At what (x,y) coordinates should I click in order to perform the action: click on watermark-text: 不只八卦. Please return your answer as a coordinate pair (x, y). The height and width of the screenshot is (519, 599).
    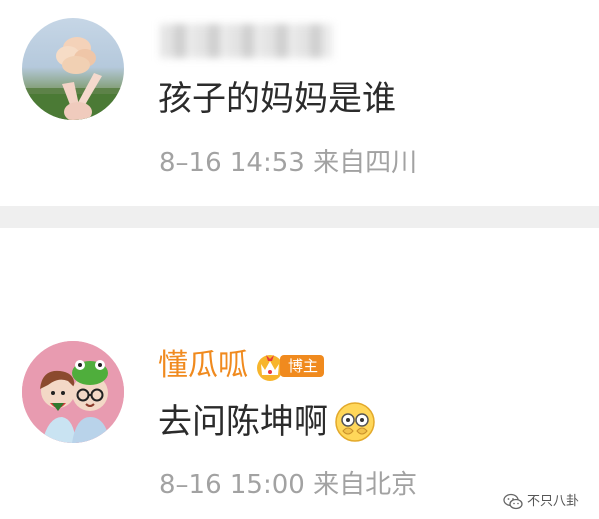
    Looking at the image, I should click on (552, 501).